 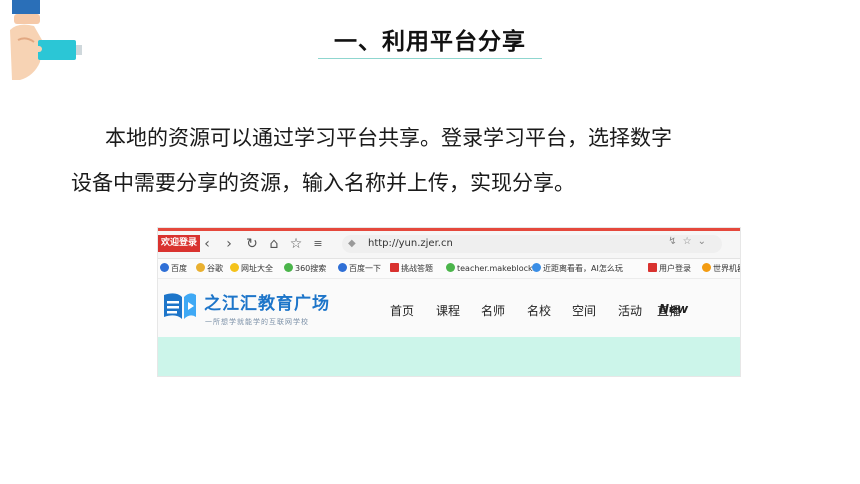 I want to click on title-underline, so click(x=430, y=58).